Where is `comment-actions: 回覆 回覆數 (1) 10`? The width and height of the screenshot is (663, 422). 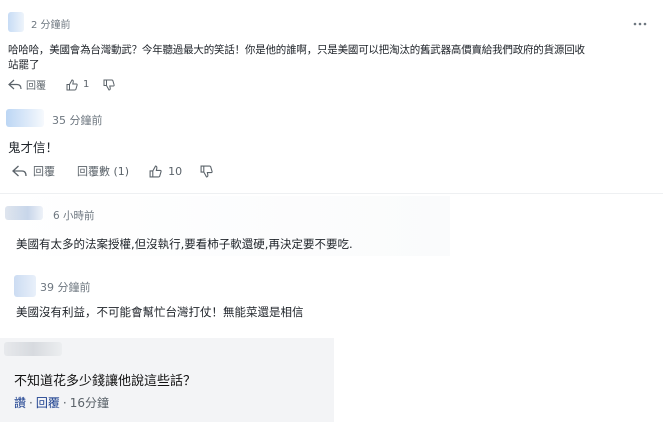 comment-actions: 回覆 回覆數 (1) 10 is located at coordinates (112, 171).